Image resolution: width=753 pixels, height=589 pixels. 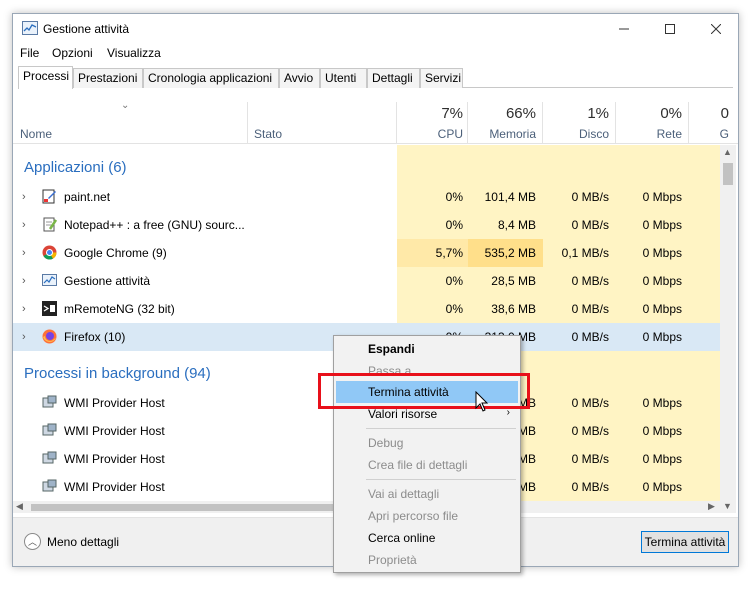 What do you see at coordinates (728, 329) in the screenshot?
I see `vertical-scrollbar: ▲ ▼` at bounding box center [728, 329].